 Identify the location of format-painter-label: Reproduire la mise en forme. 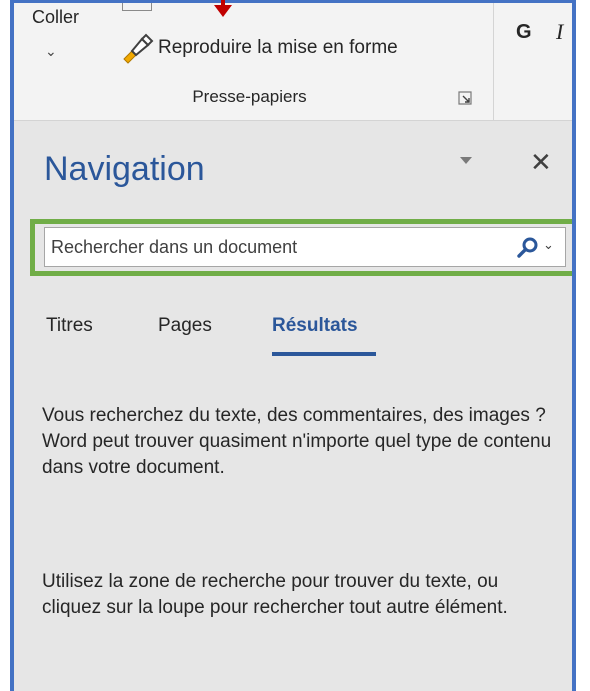
(278, 47).